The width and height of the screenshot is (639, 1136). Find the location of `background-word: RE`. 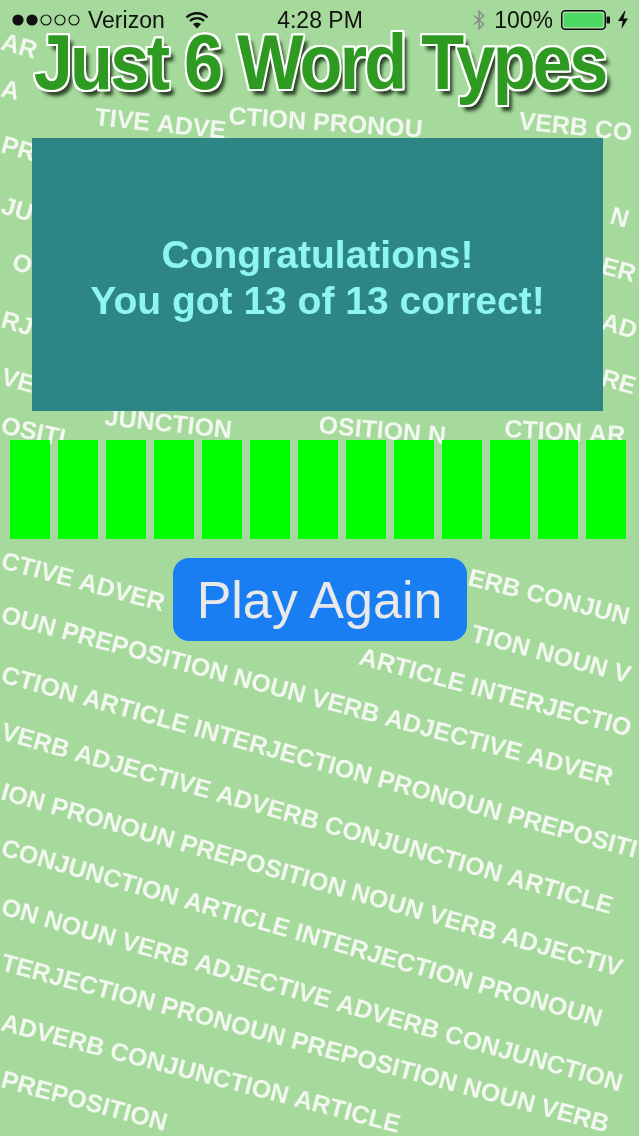

background-word: RE is located at coordinates (619, 381).